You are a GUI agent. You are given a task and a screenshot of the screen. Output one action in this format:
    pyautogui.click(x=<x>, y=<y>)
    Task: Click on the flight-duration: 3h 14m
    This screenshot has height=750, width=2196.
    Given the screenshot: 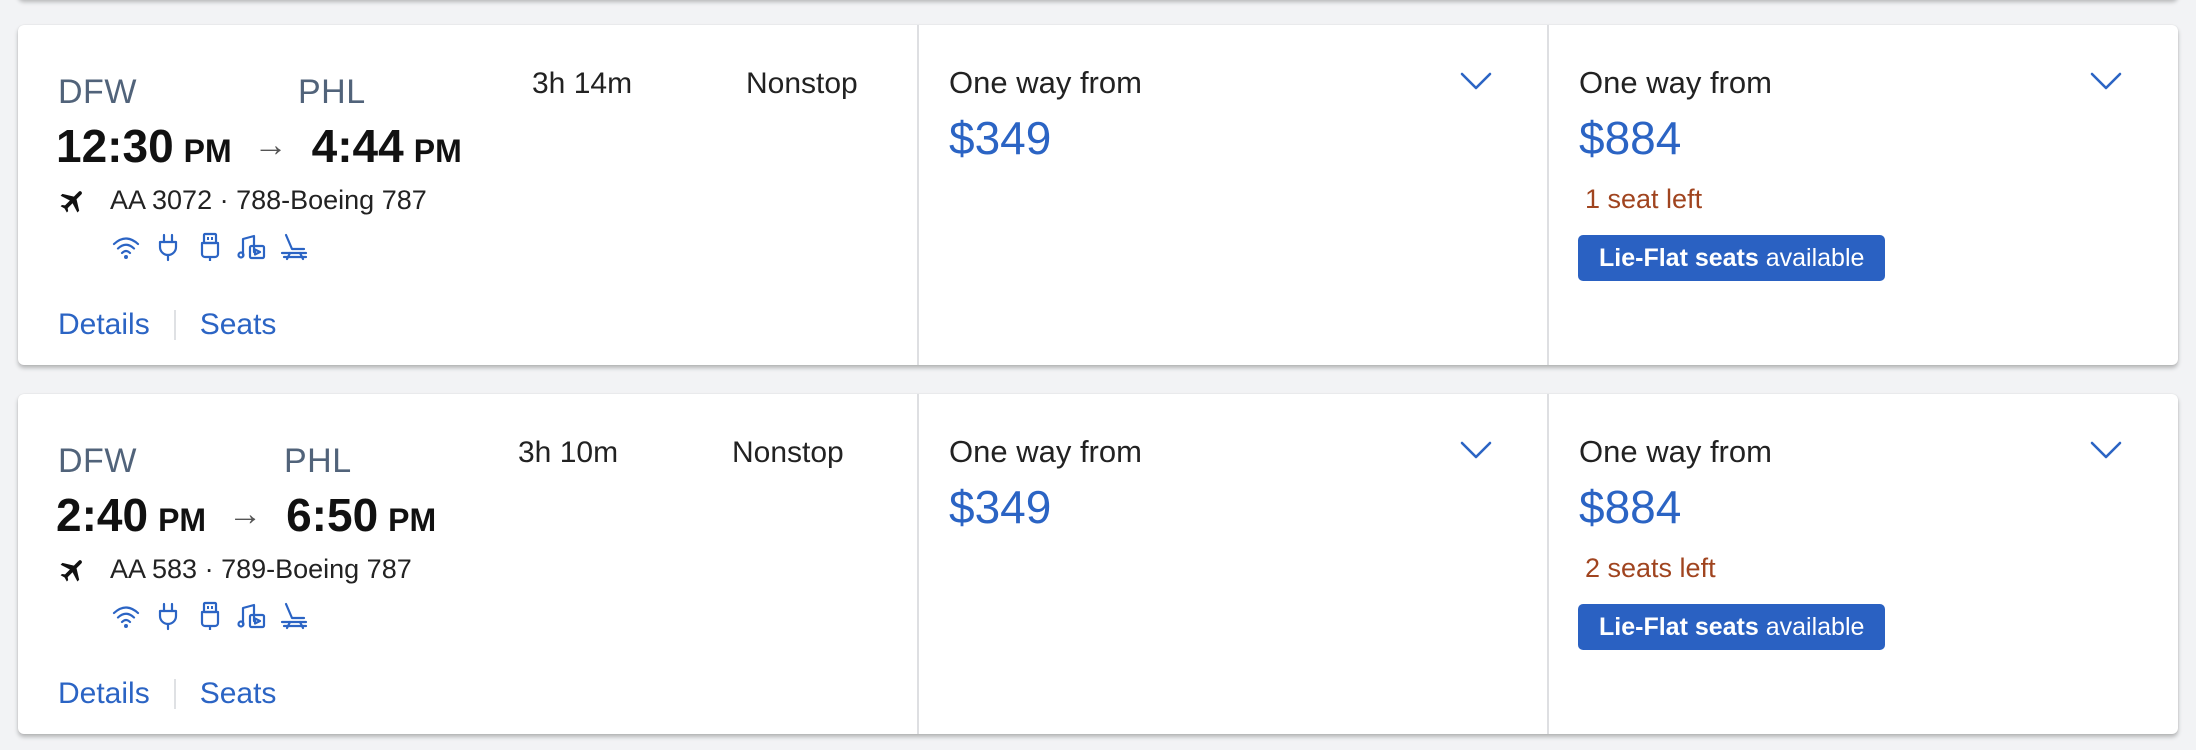 What is the action you would take?
    pyautogui.click(x=582, y=83)
    